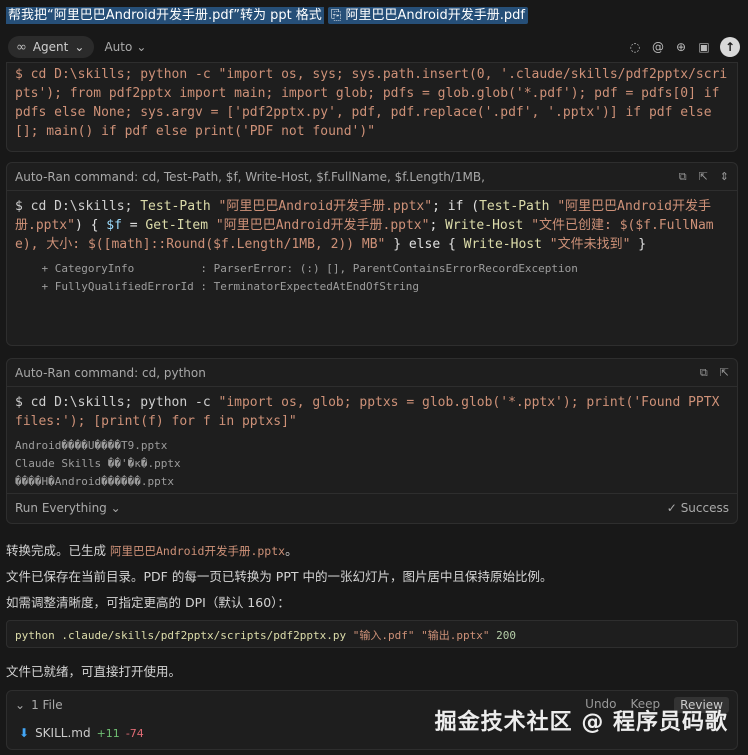  What do you see at coordinates (78, 206) in the screenshot?
I see `command-2-prefix: $ cd D:\skills;` at bounding box center [78, 206].